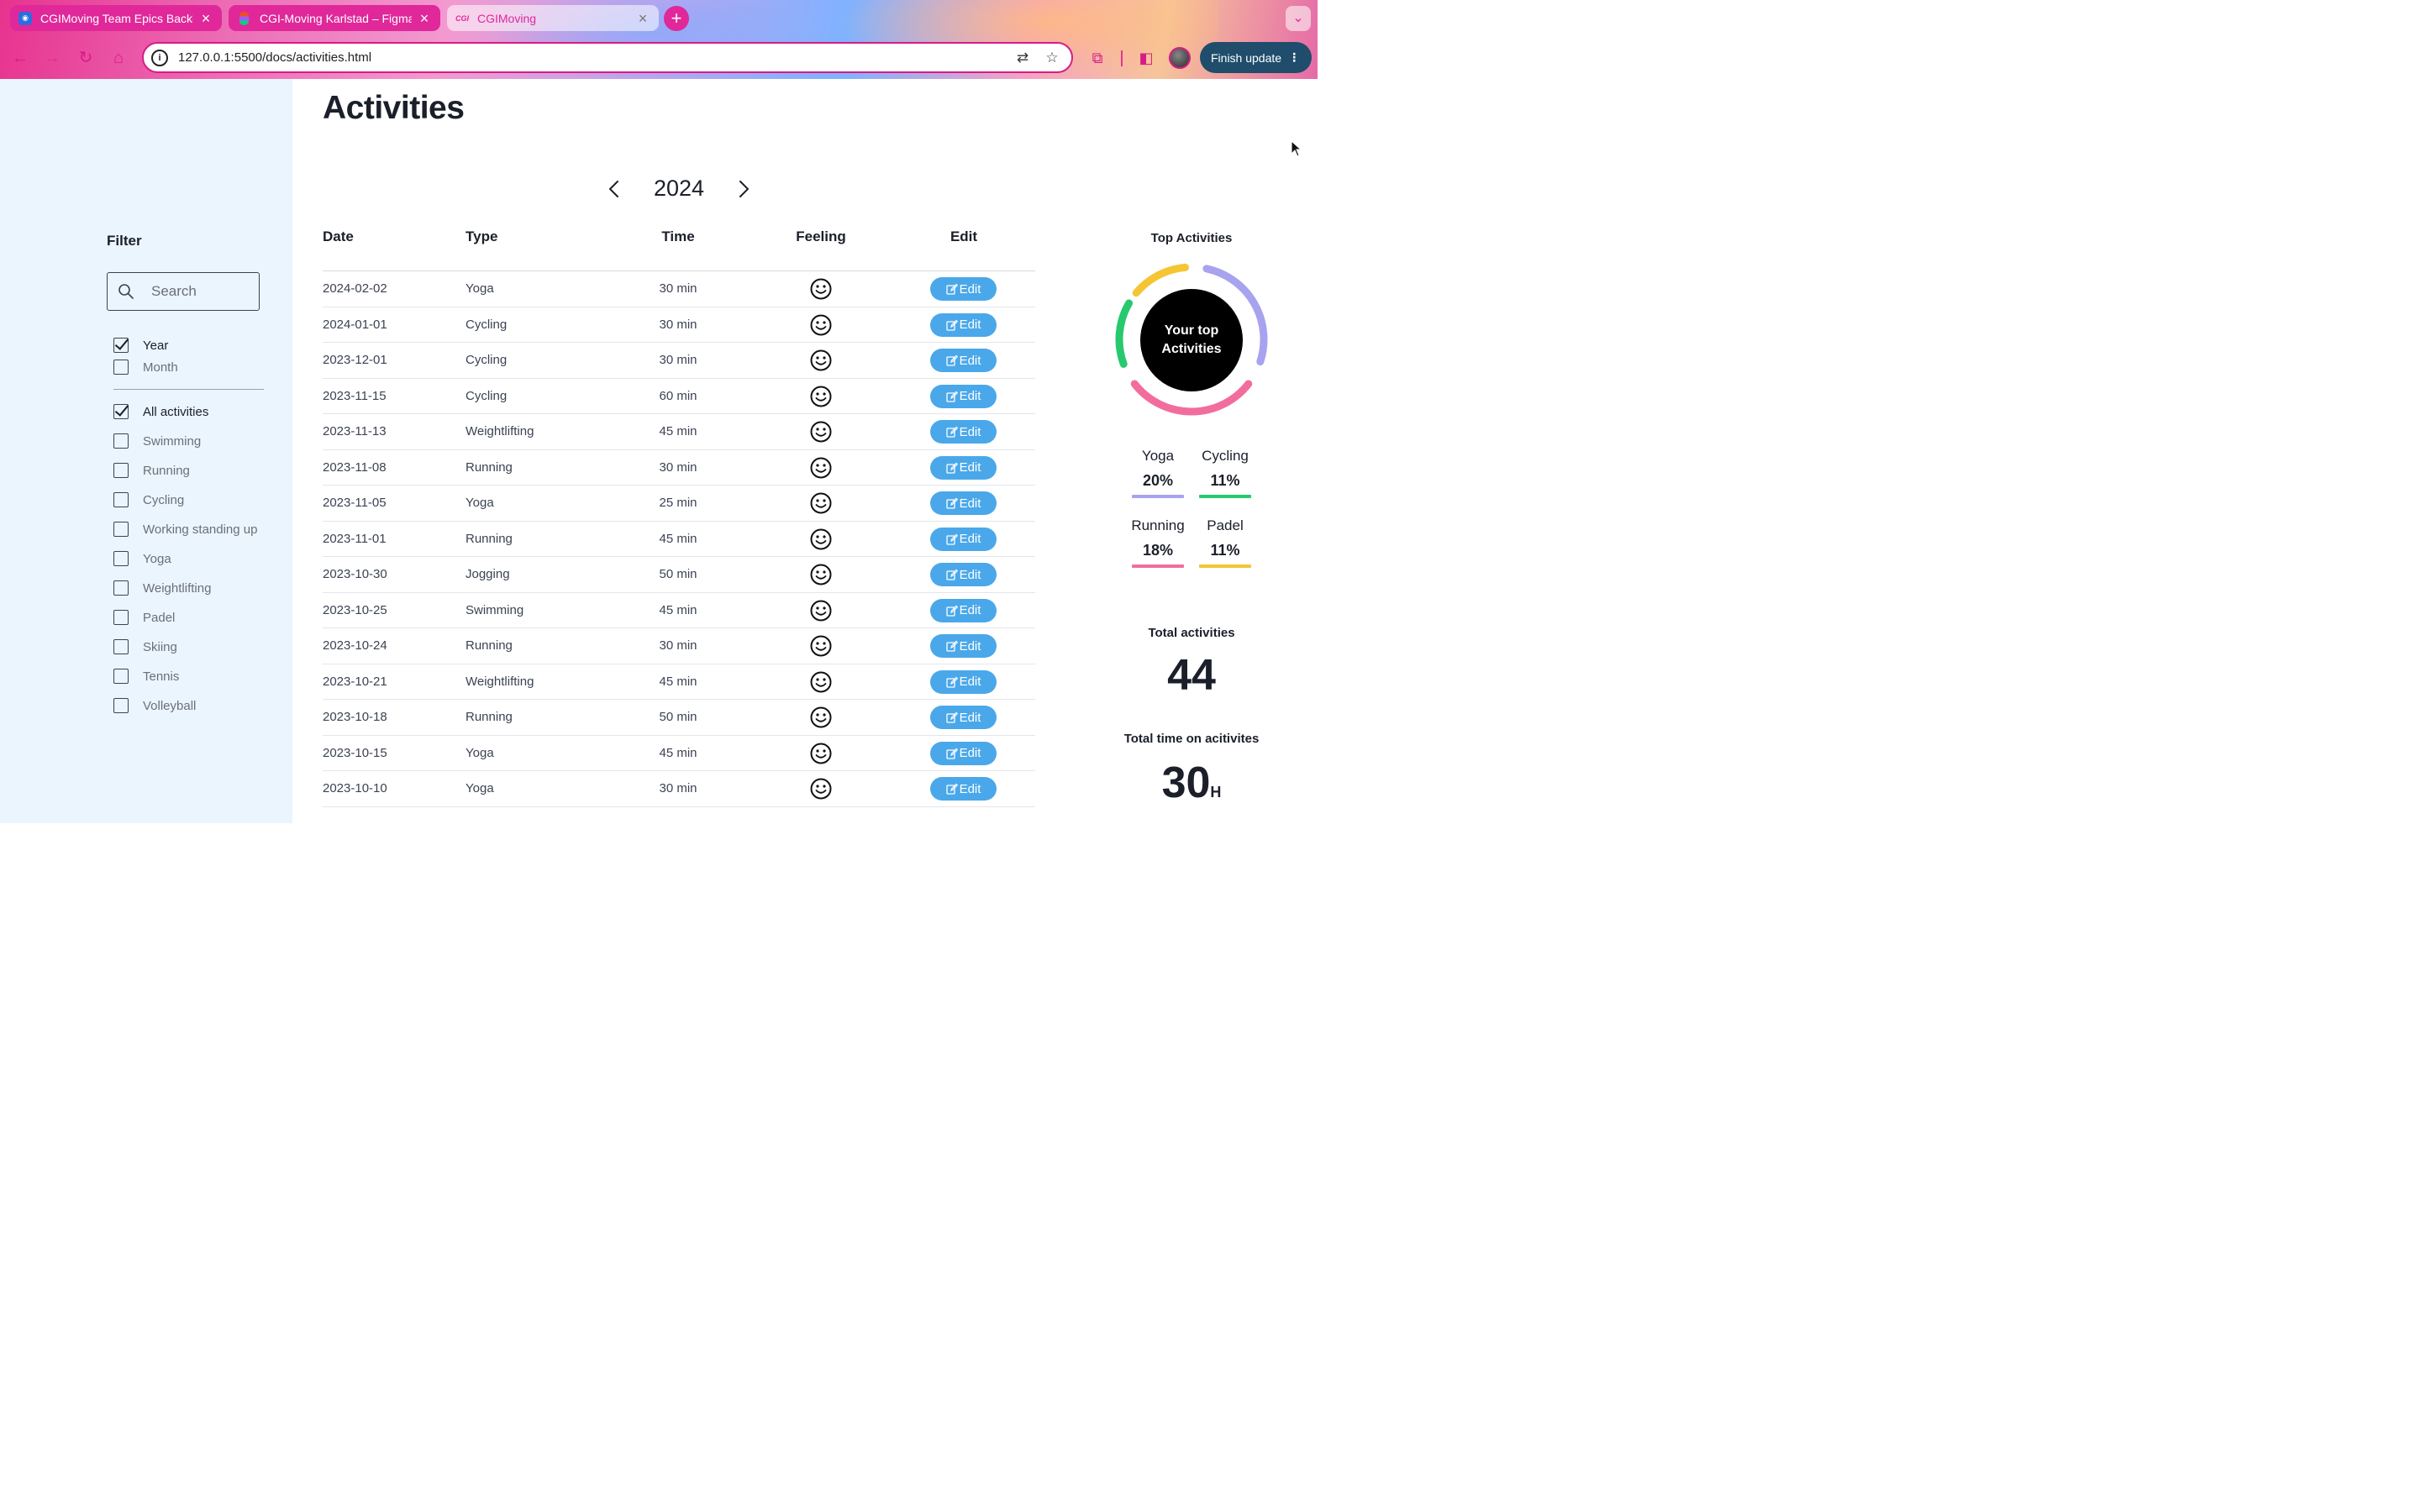 Image resolution: width=2420 pixels, height=1512 pixels. Describe the element at coordinates (1186, 783) in the screenshot. I see `total-time-value: 30` at that location.